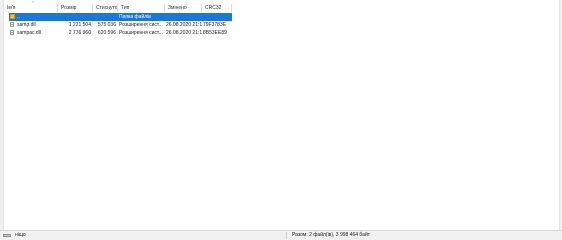 This screenshot has width=562, height=240. I want to click on folder-up-icon, so click(12, 16).